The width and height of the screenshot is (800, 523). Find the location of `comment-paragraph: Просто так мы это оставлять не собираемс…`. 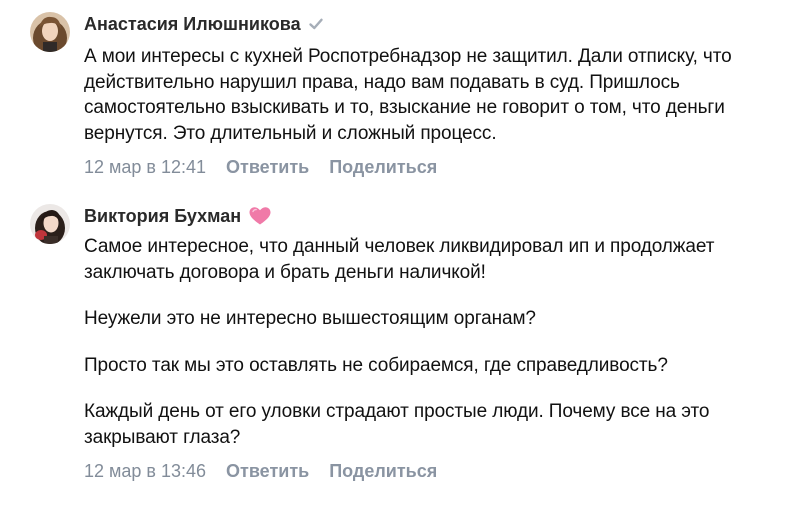

comment-paragraph: Просто так мы это оставлять не собираемс… is located at coordinates (376, 365).